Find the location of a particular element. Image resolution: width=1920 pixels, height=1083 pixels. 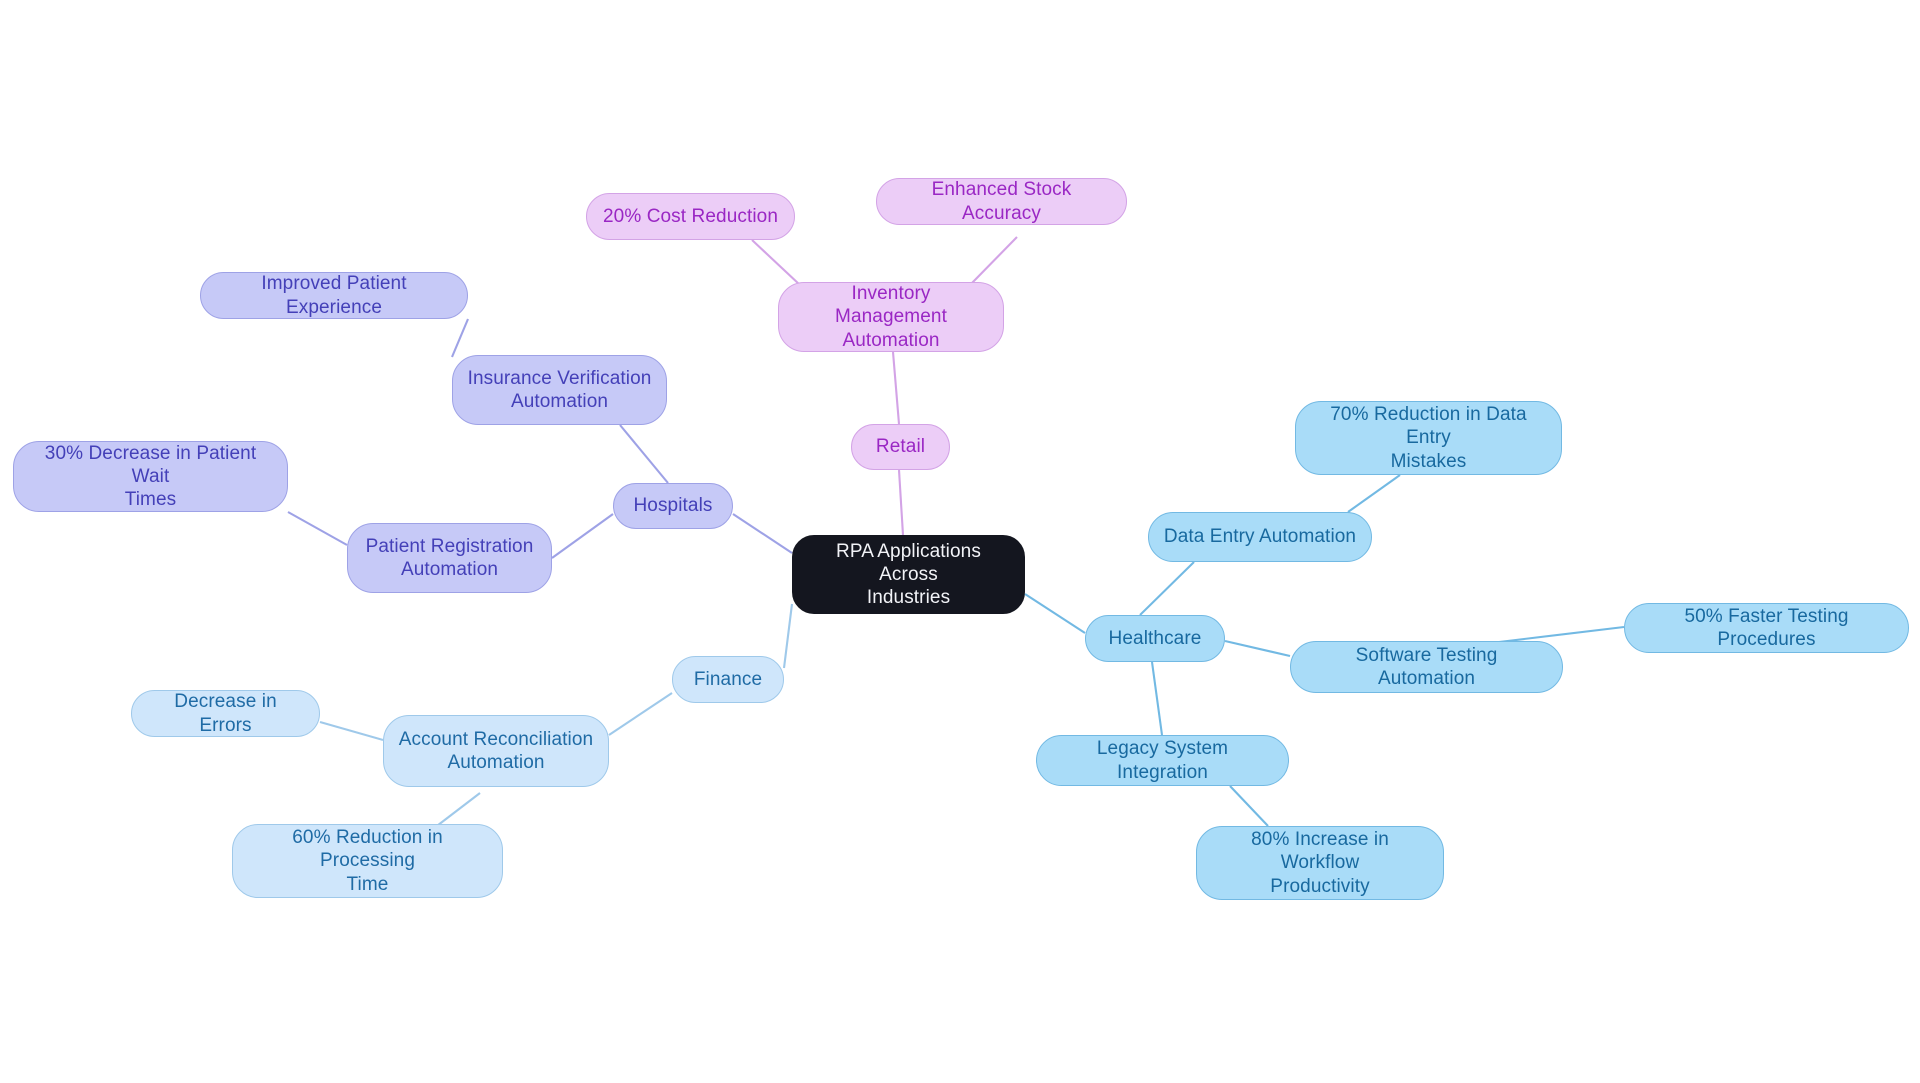

node-retail: Retail is located at coordinates (900, 447).